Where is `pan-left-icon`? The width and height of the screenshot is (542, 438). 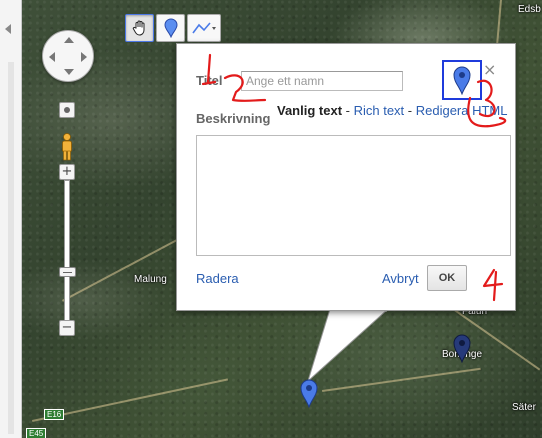 pan-left-icon is located at coordinates (52, 57).